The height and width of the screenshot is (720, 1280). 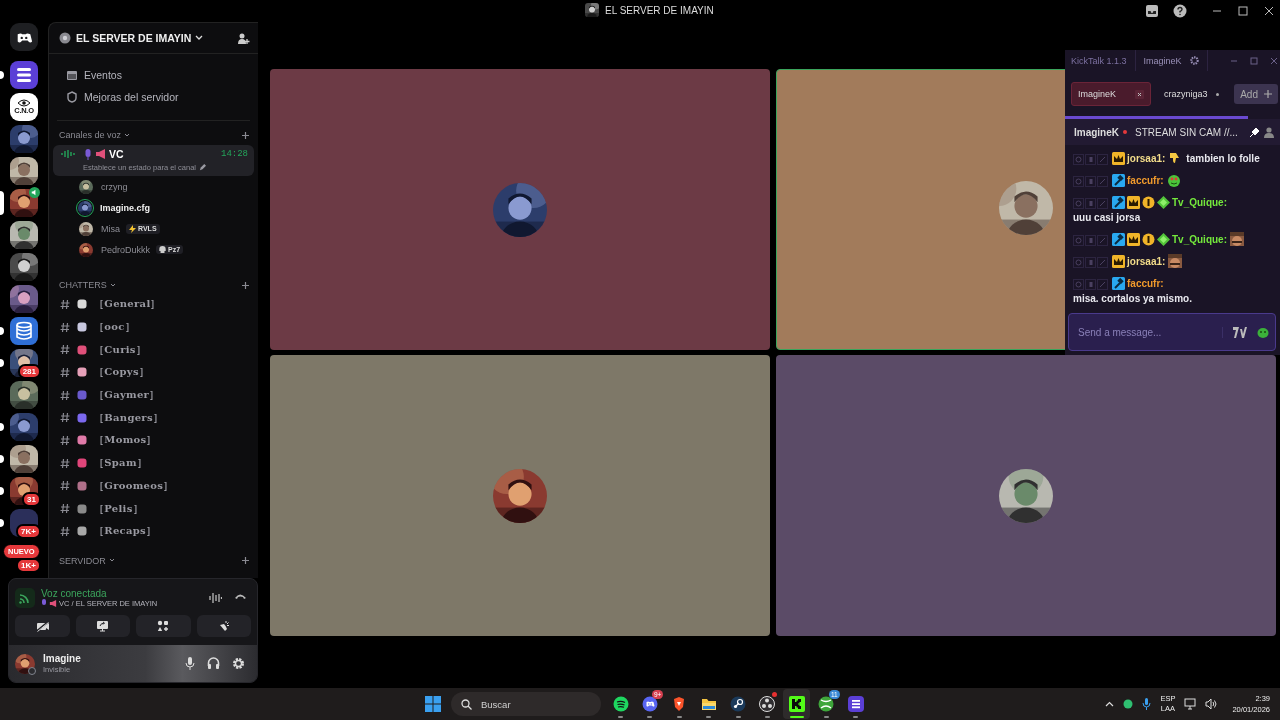 I want to click on text-channel: ［Spam］, so click(x=153, y=463).